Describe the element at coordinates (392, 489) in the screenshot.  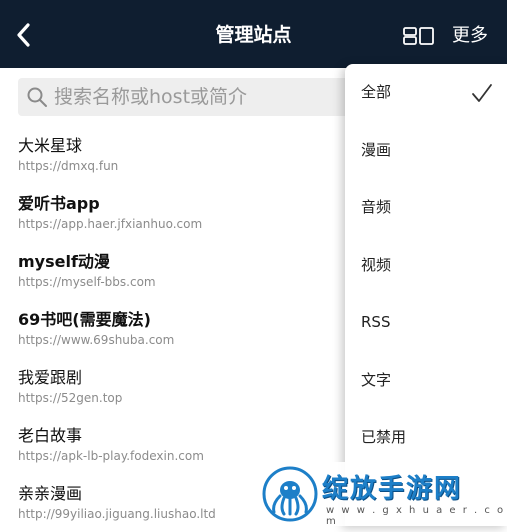
I see `watermark-name: 绽放手游网` at that location.